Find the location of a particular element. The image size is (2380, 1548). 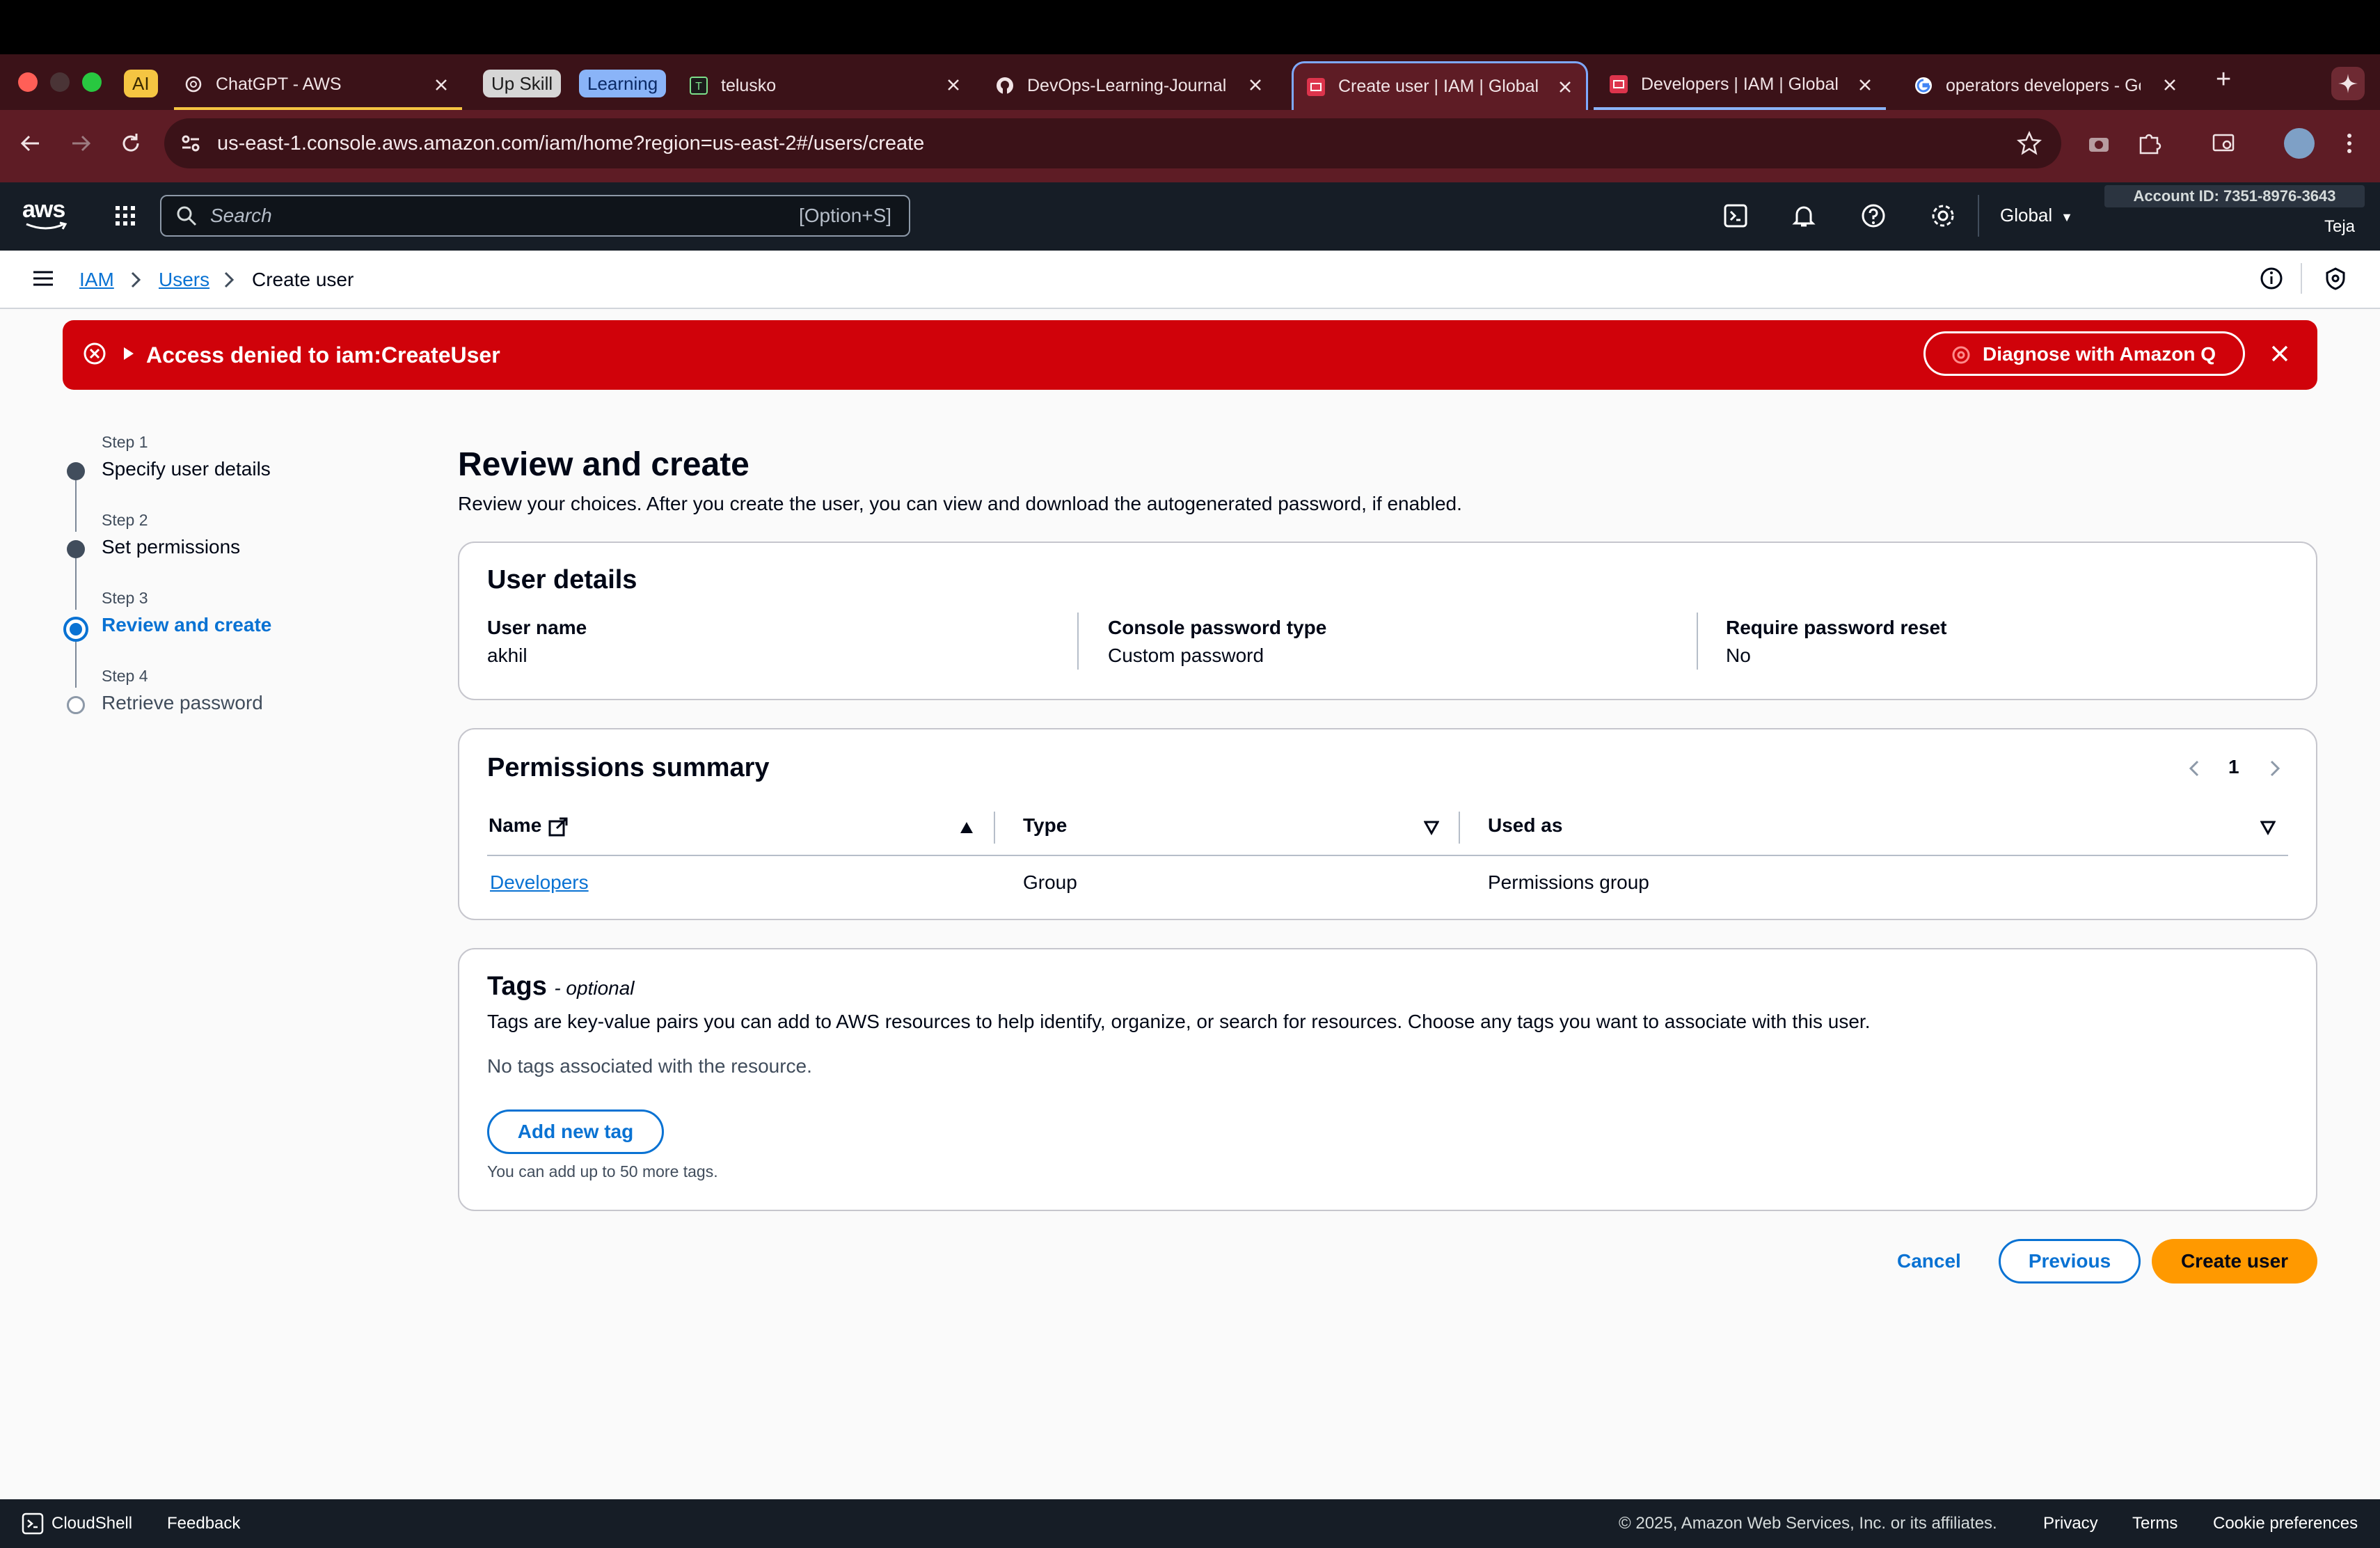

error-message: Access denied to iam:CreateUser is located at coordinates (323, 355).